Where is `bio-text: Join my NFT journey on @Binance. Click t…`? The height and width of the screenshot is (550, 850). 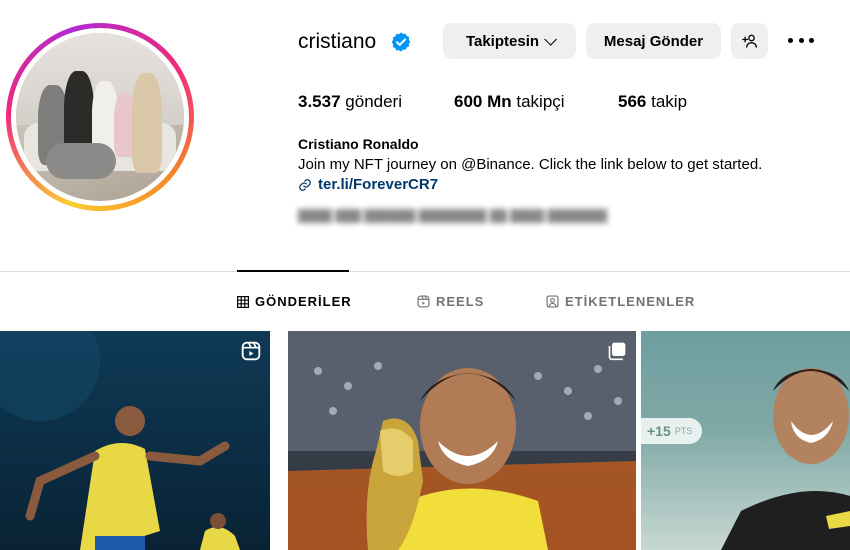 bio-text: Join my NFT journey on @Binance. Click t… is located at coordinates (530, 164).